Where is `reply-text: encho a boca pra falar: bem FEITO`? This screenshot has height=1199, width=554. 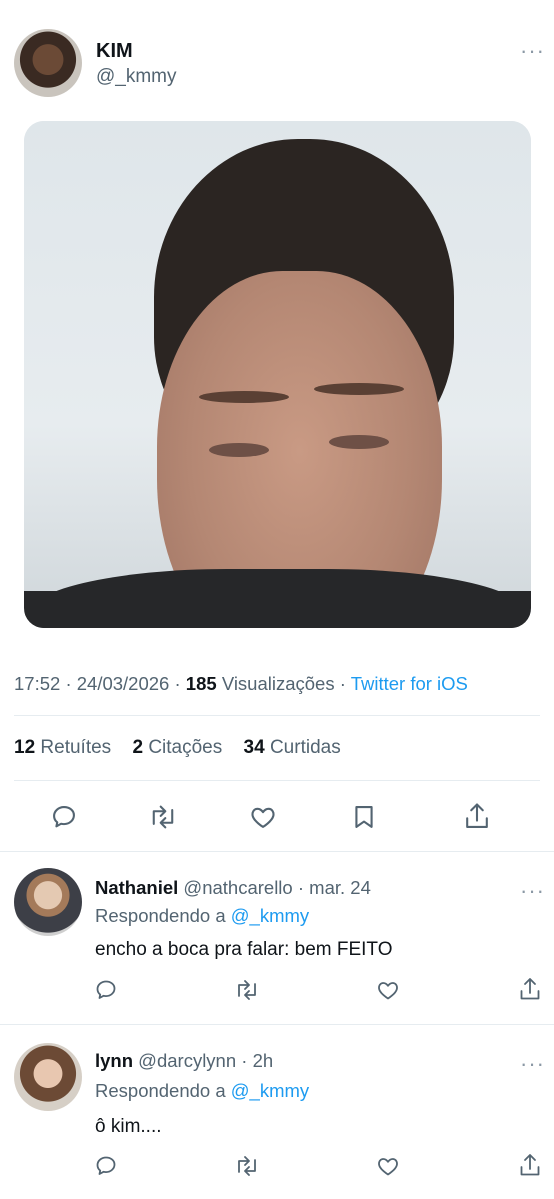
reply-text: encho a boca pra falar: bem FEITO is located at coordinates (244, 949).